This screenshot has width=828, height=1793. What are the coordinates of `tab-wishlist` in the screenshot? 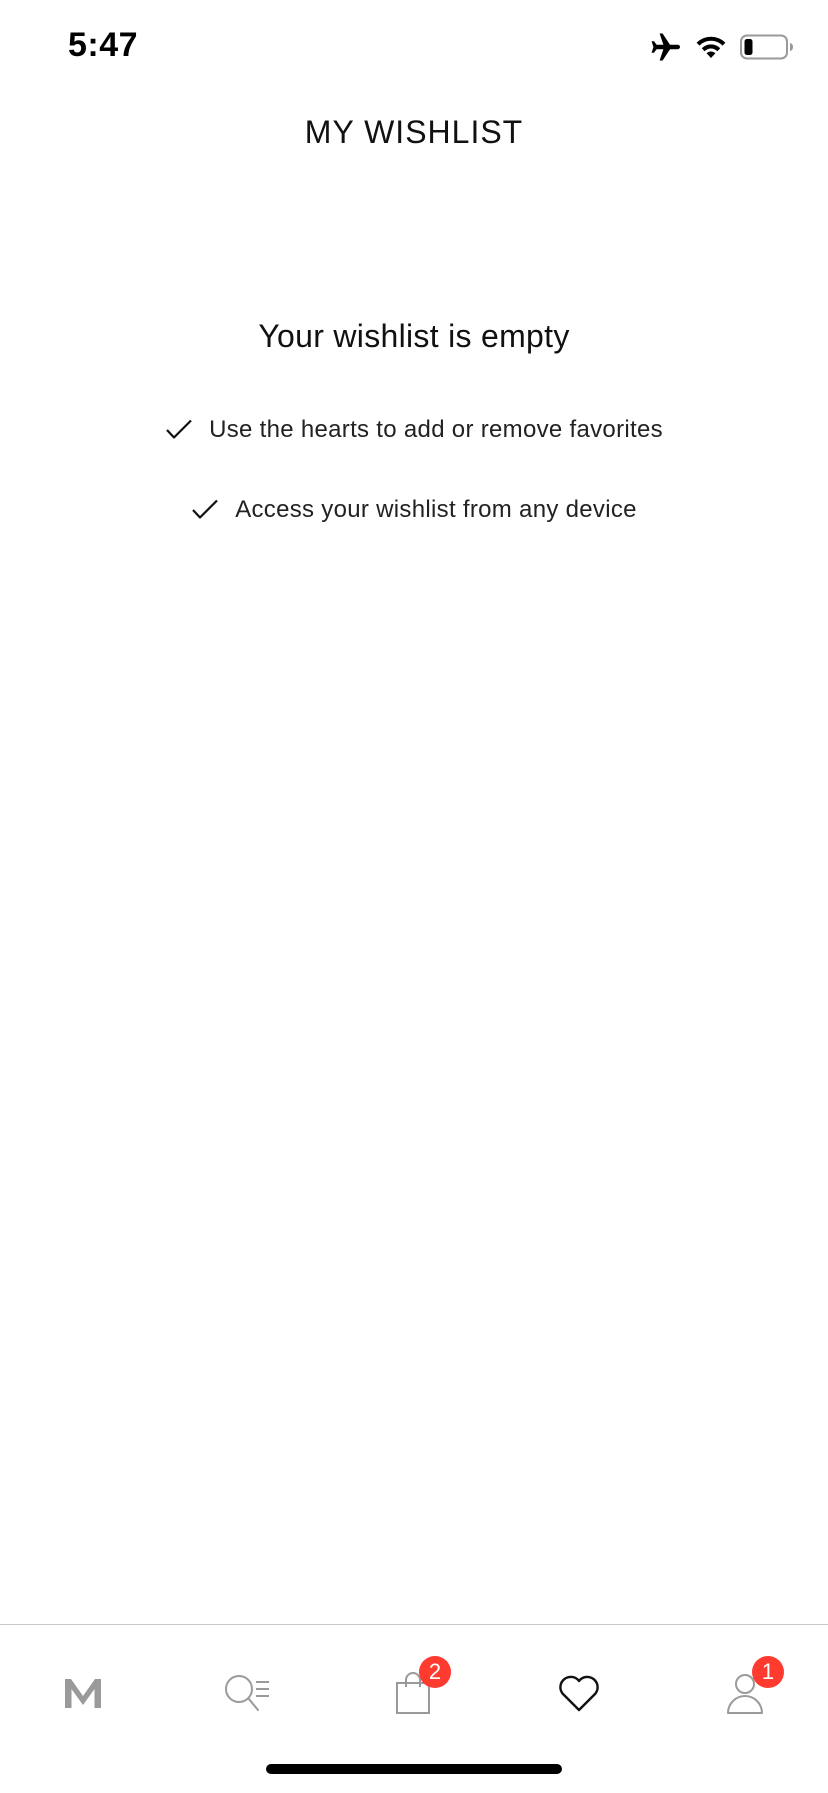 It's located at (579, 1695).